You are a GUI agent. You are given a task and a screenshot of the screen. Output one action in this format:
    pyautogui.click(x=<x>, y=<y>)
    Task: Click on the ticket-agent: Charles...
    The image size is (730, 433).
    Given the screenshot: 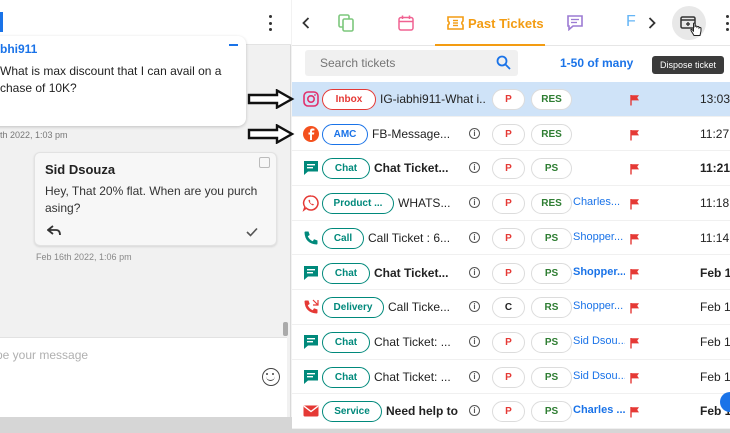 What is the action you would take?
    pyautogui.click(x=599, y=202)
    